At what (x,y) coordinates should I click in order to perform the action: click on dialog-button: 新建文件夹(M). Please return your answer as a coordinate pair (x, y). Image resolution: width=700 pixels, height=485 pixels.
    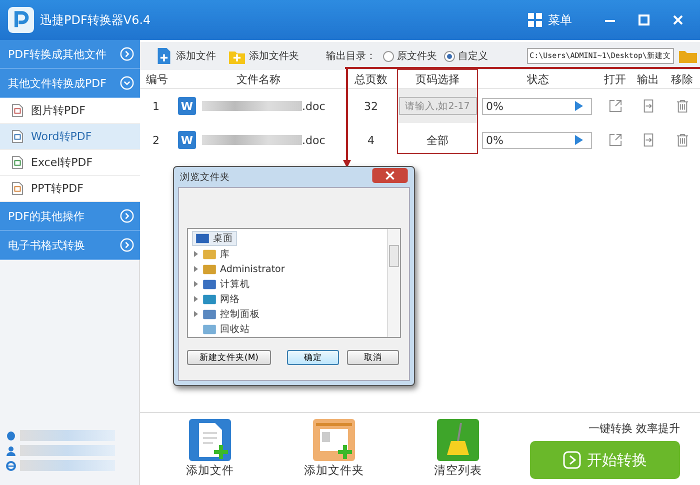
    Looking at the image, I should click on (229, 357).